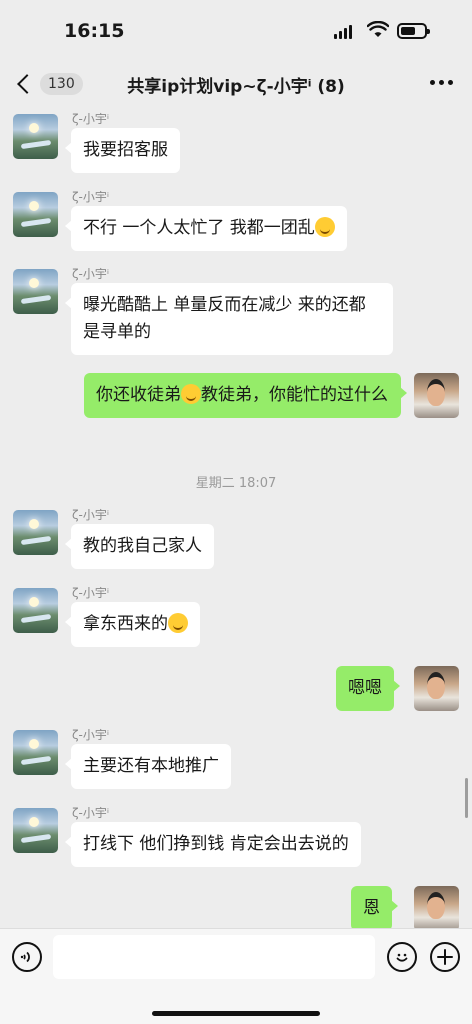 Image resolution: width=472 pixels, height=1024 pixels. What do you see at coordinates (213, 844) in the screenshot?
I see `message-bubble: 打线下 他们挣到钱 肯定会出去说的` at bounding box center [213, 844].